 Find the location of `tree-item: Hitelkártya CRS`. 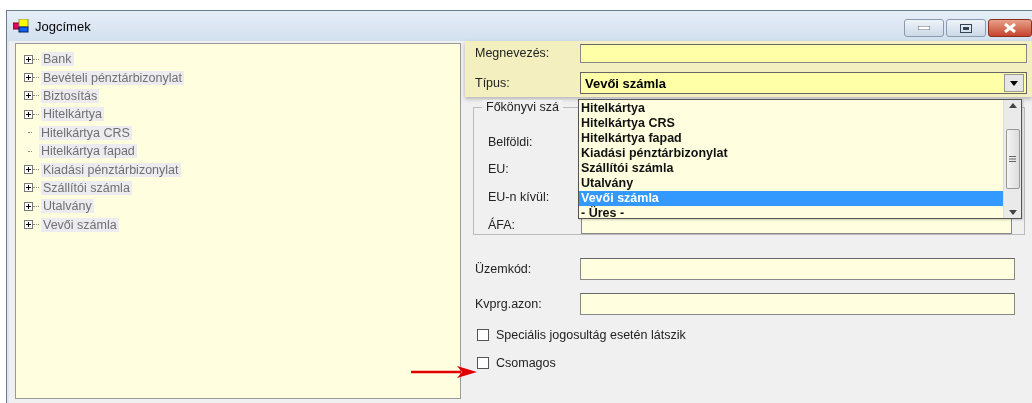

tree-item: Hitelkártya CRS is located at coordinates (85, 132).